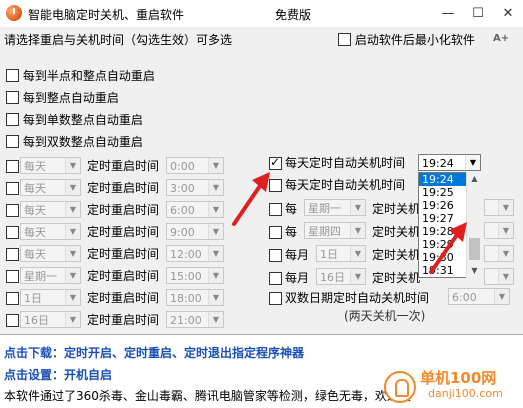  Describe the element at coordinates (345, 163) in the screenshot. I see `daily-shutdown-label: 每天定时自动关机时间` at that location.